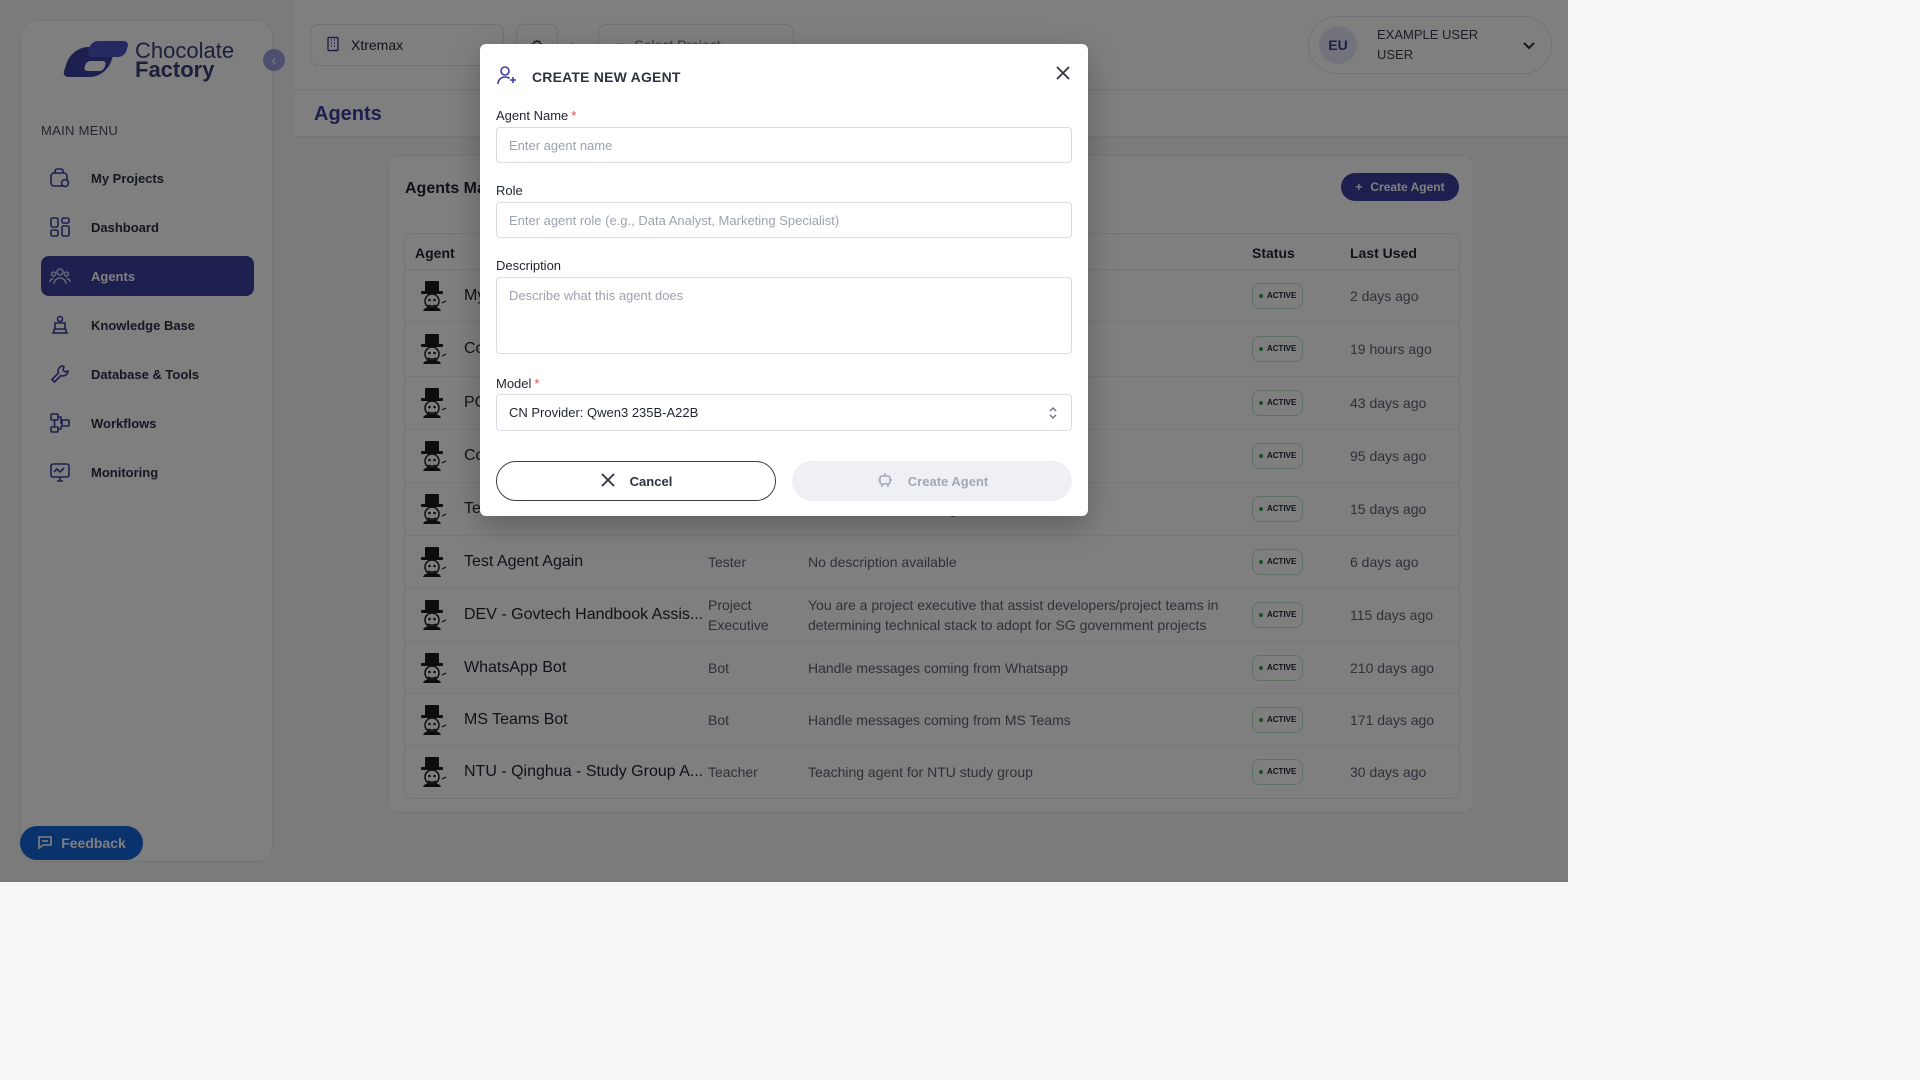  What do you see at coordinates (606, 76) in the screenshot?
I see `dialog-title: CREATE NEW AGENT` at bounding box center [606, 76].